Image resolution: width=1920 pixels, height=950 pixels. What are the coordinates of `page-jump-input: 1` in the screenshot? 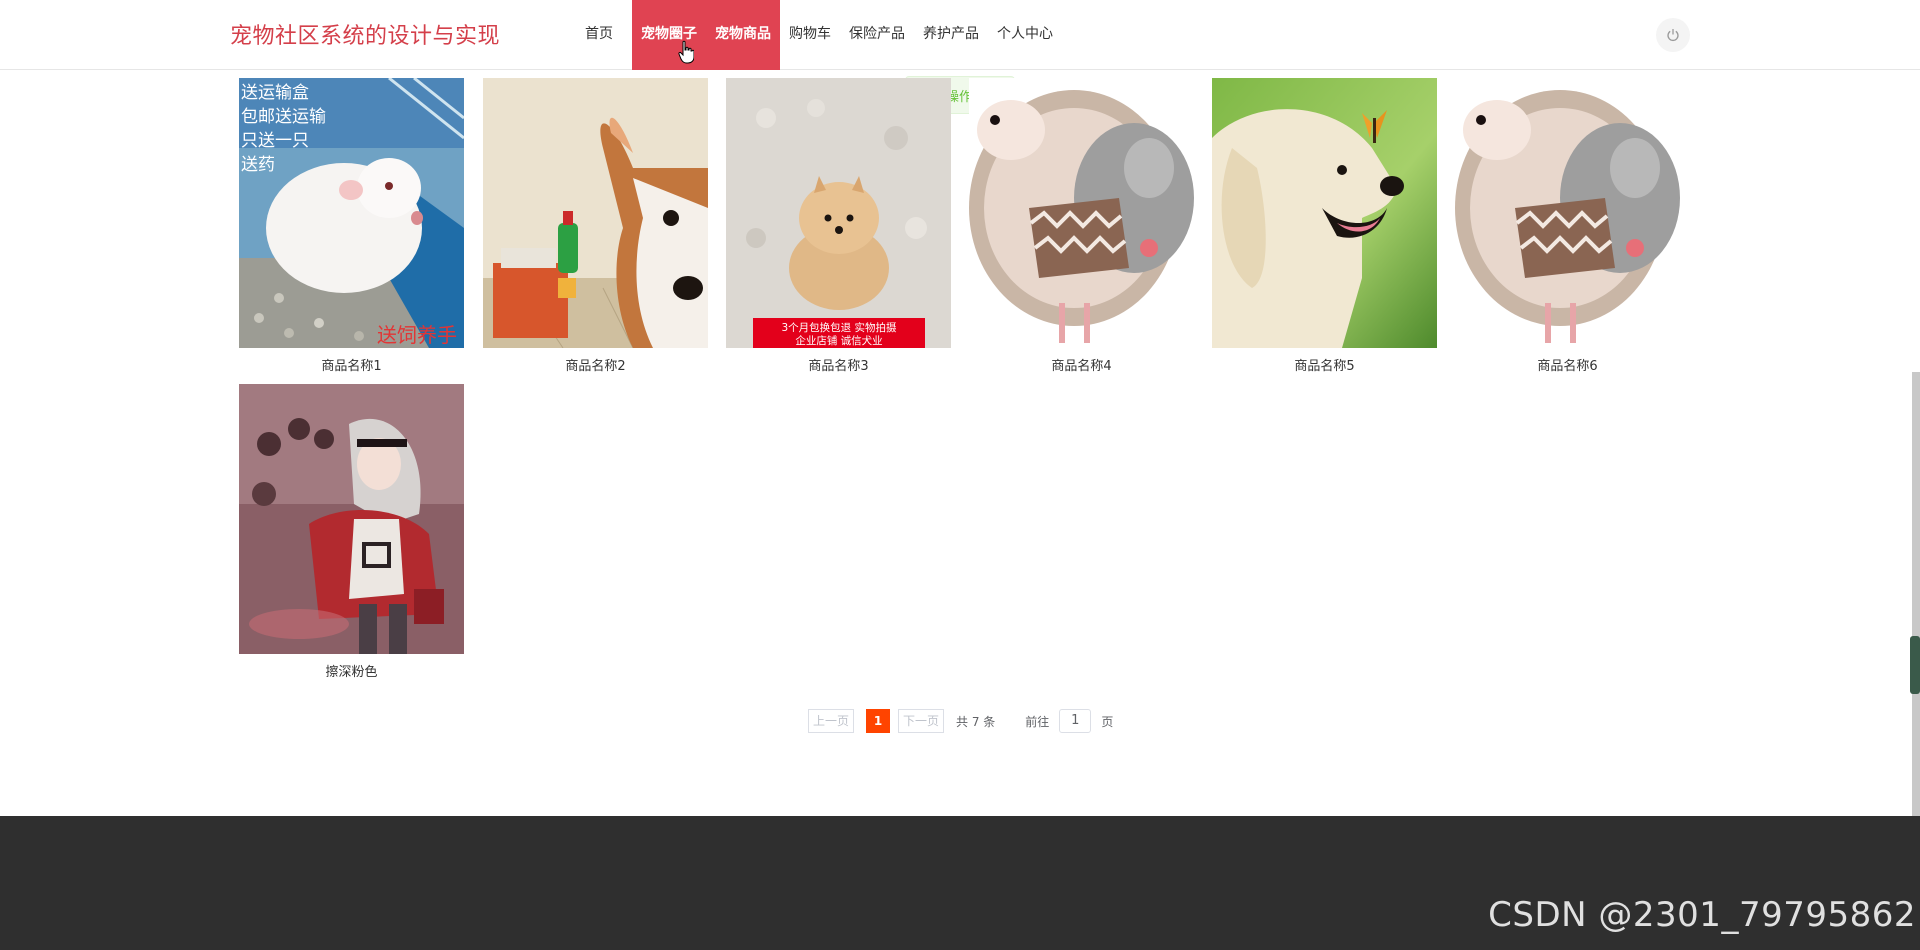 It's located at (1075, 721).